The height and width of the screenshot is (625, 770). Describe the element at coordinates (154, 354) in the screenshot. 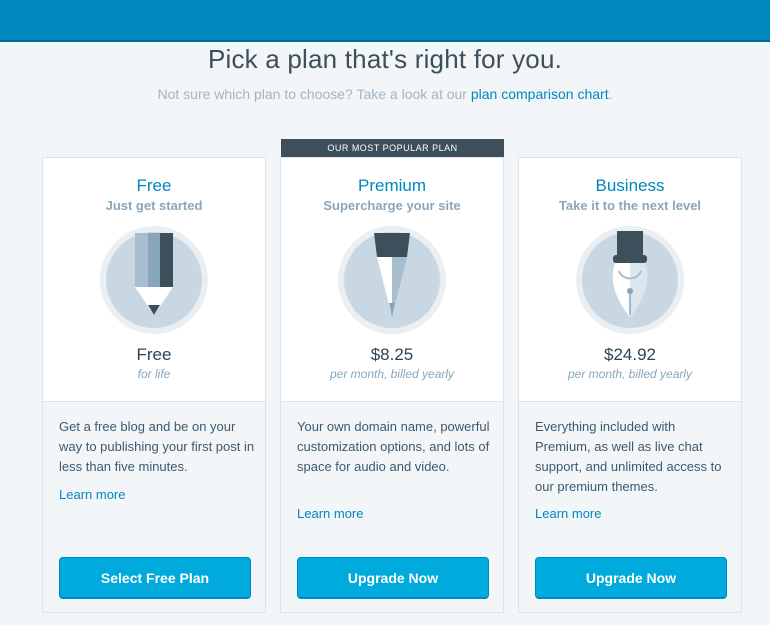

I see `plan-price: Free` at that location.